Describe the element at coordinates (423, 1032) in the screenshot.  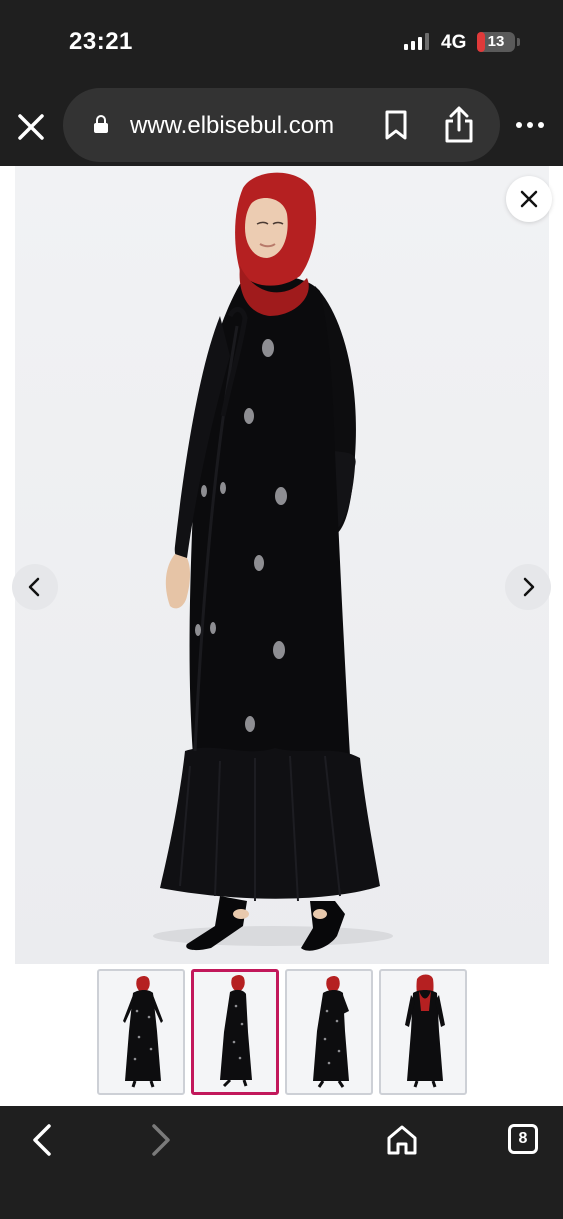
I see `thumbnail-back-view` at that location.